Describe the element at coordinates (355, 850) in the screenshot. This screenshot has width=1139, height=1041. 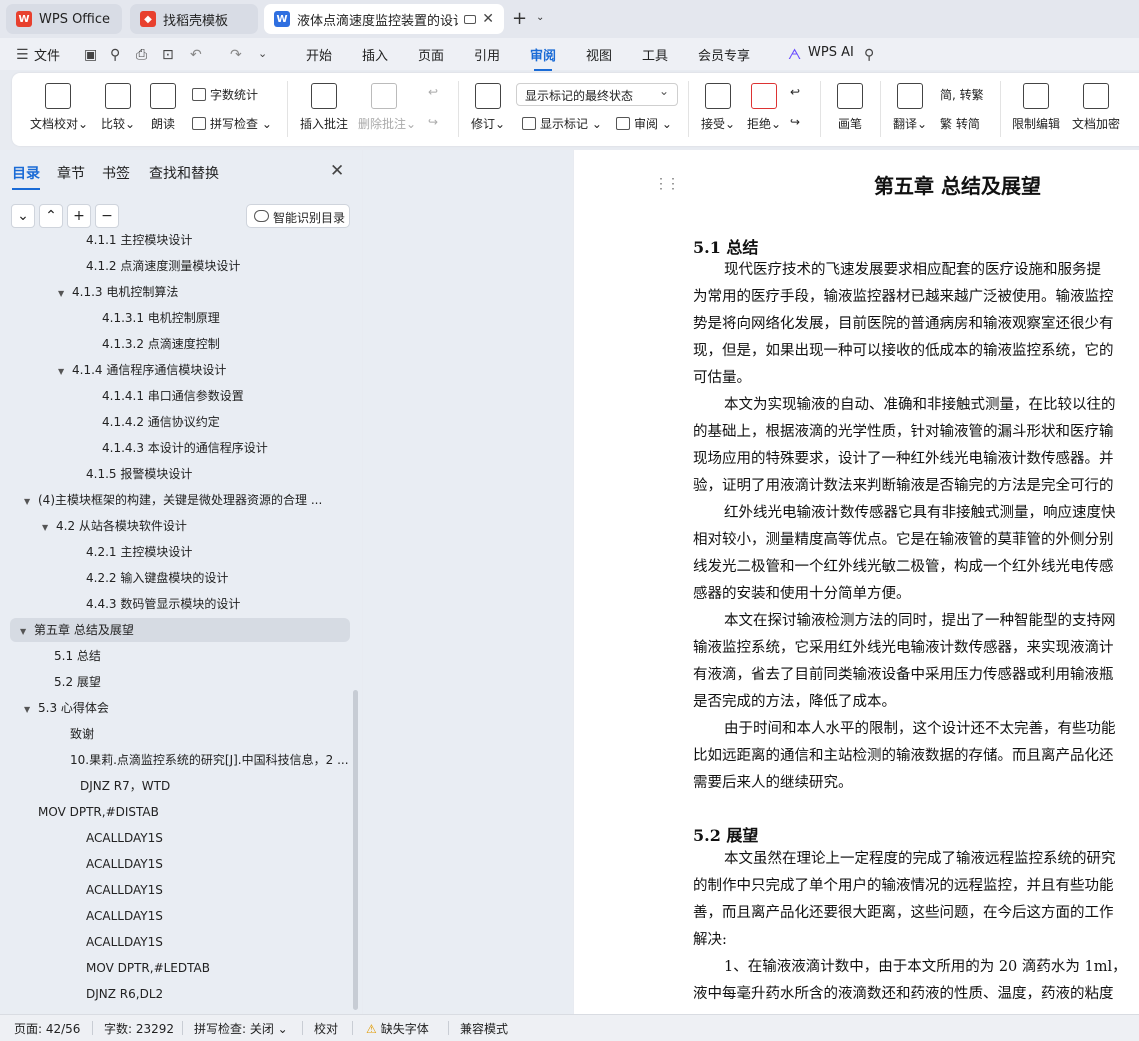
I see `toc-scrollbar` at that location.